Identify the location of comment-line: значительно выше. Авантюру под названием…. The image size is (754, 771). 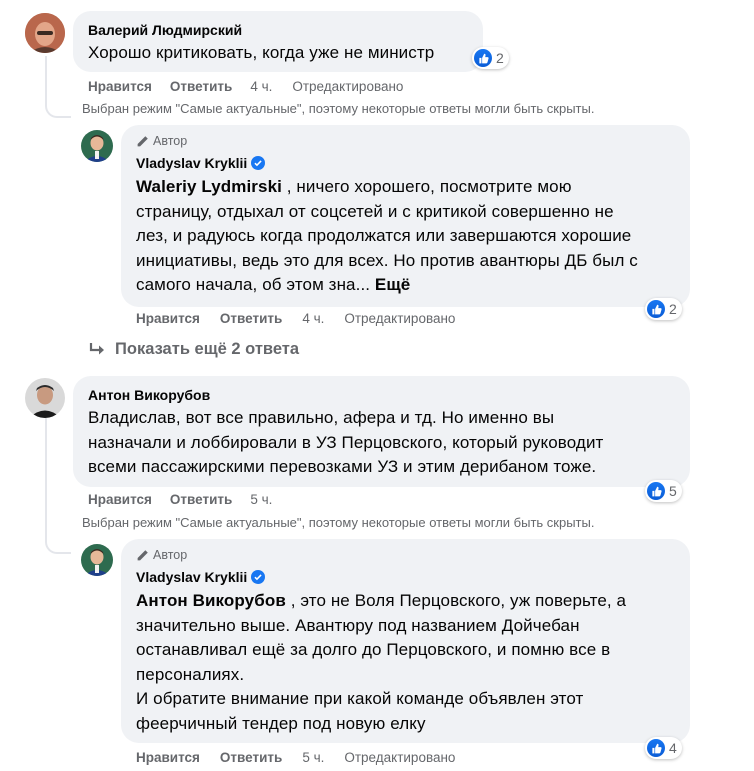
(358, 625).